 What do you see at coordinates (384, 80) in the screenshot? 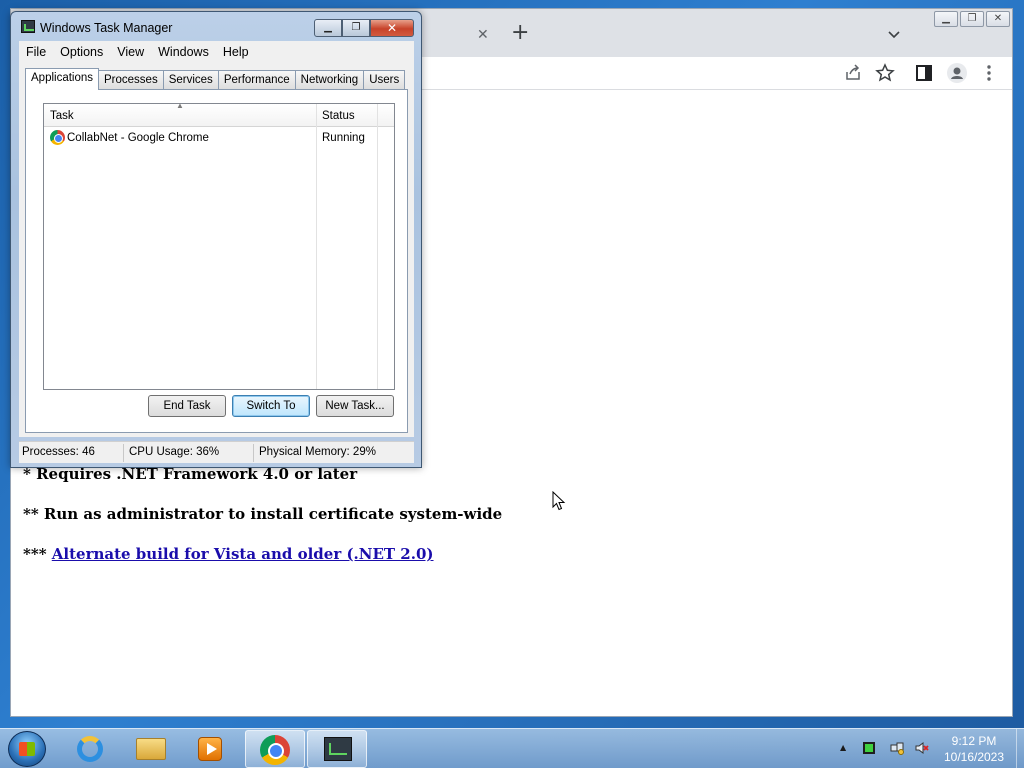
I see `tab-users: Users` at bounding box center [384, 80].